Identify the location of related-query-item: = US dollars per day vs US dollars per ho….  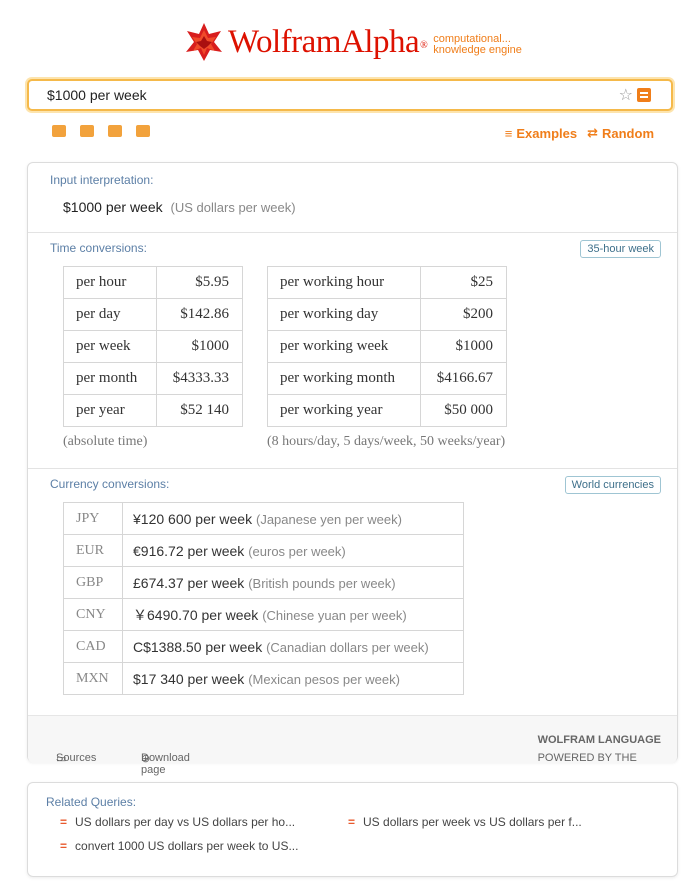
(177, 822).